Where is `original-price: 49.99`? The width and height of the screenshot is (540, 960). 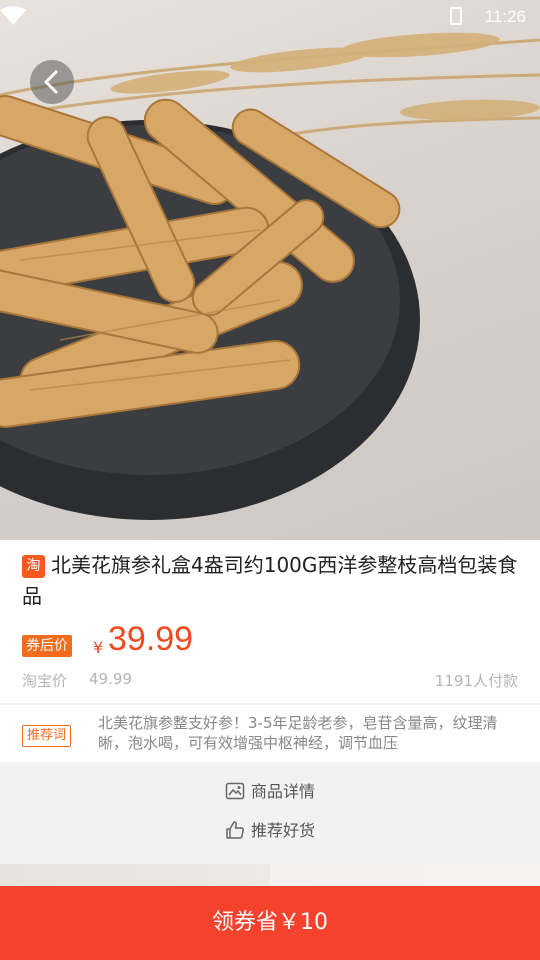 original-price: 49.99 is located at coordinates (110, 679).